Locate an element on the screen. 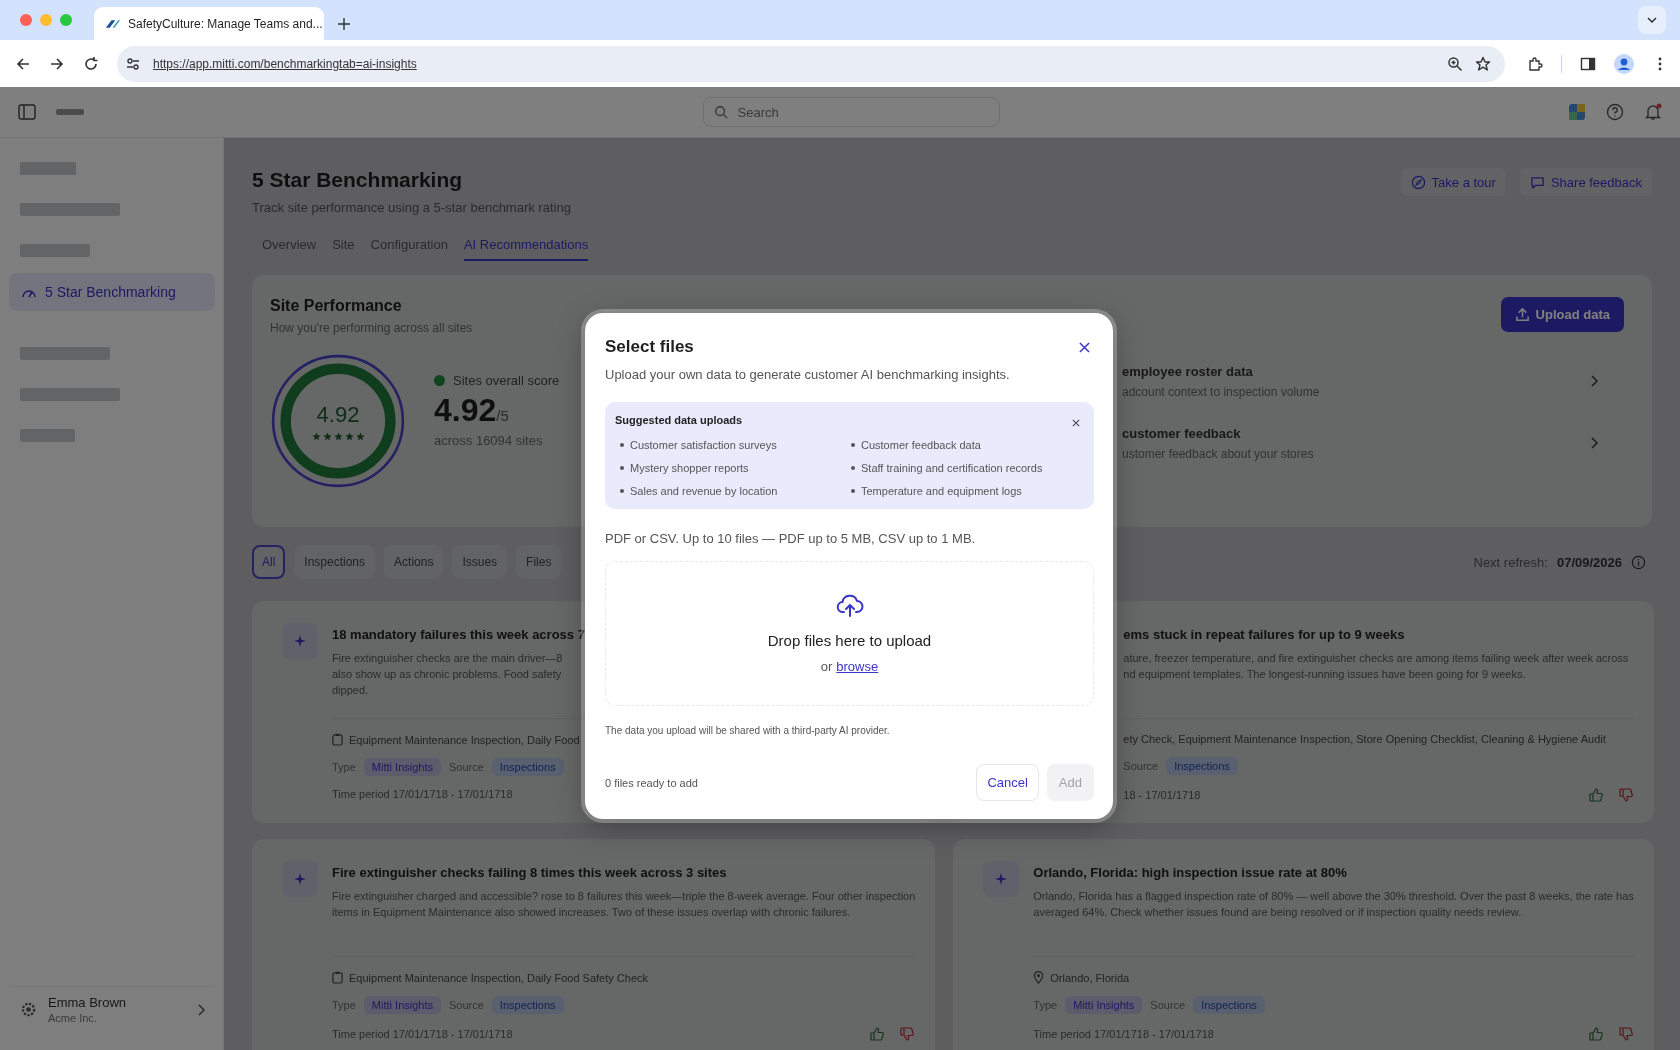  page-title: 5 Star Benchmarking is located at coordinates (358, 180).